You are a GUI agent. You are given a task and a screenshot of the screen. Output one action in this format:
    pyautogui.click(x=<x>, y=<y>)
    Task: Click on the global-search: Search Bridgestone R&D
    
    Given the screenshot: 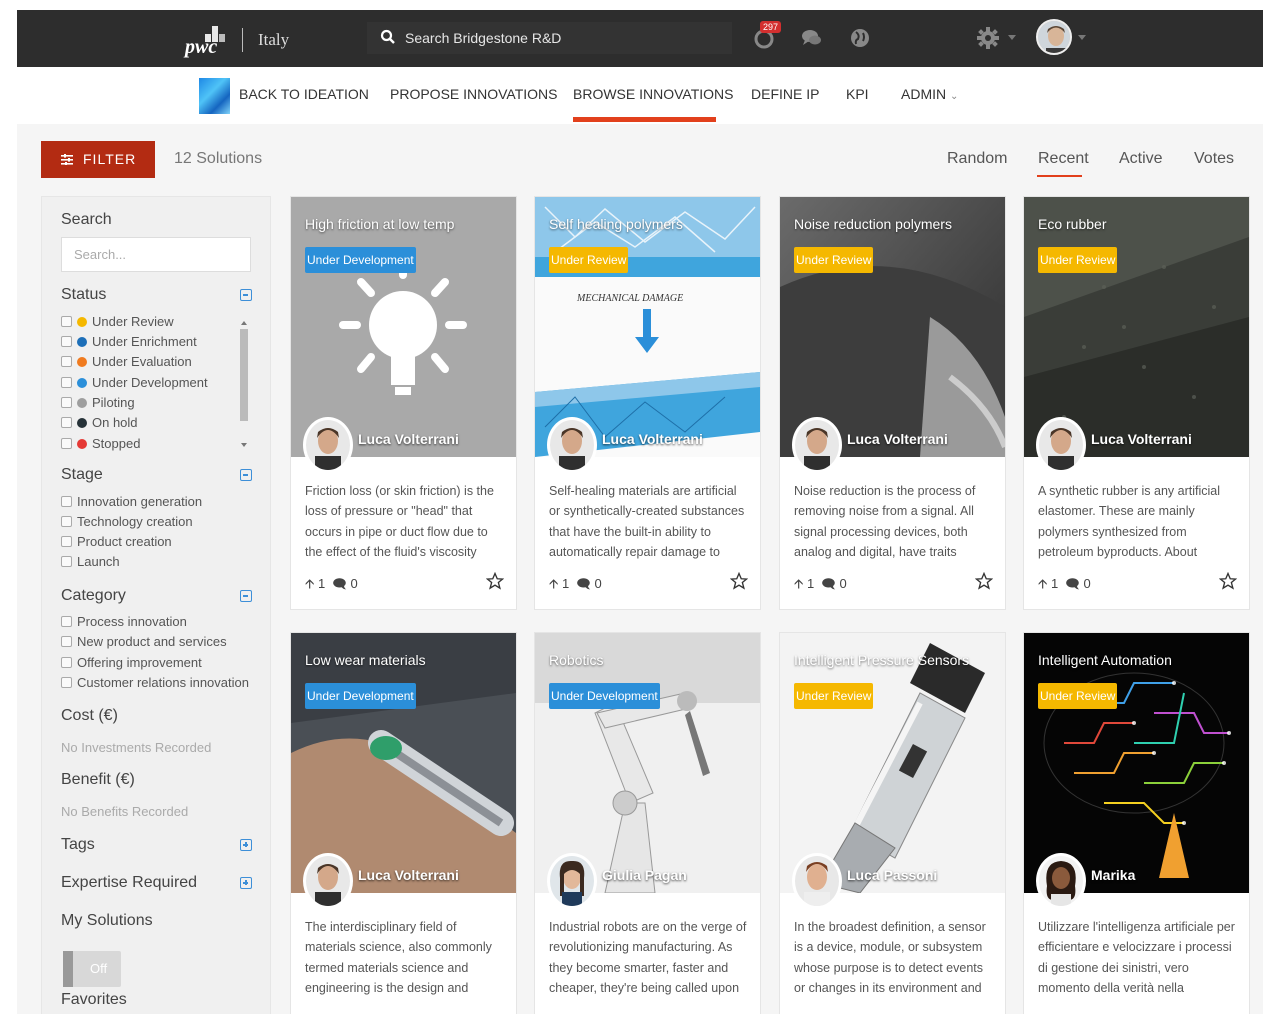 What is the action you would take?
    pyautogui.click(x=549, y=38)
    